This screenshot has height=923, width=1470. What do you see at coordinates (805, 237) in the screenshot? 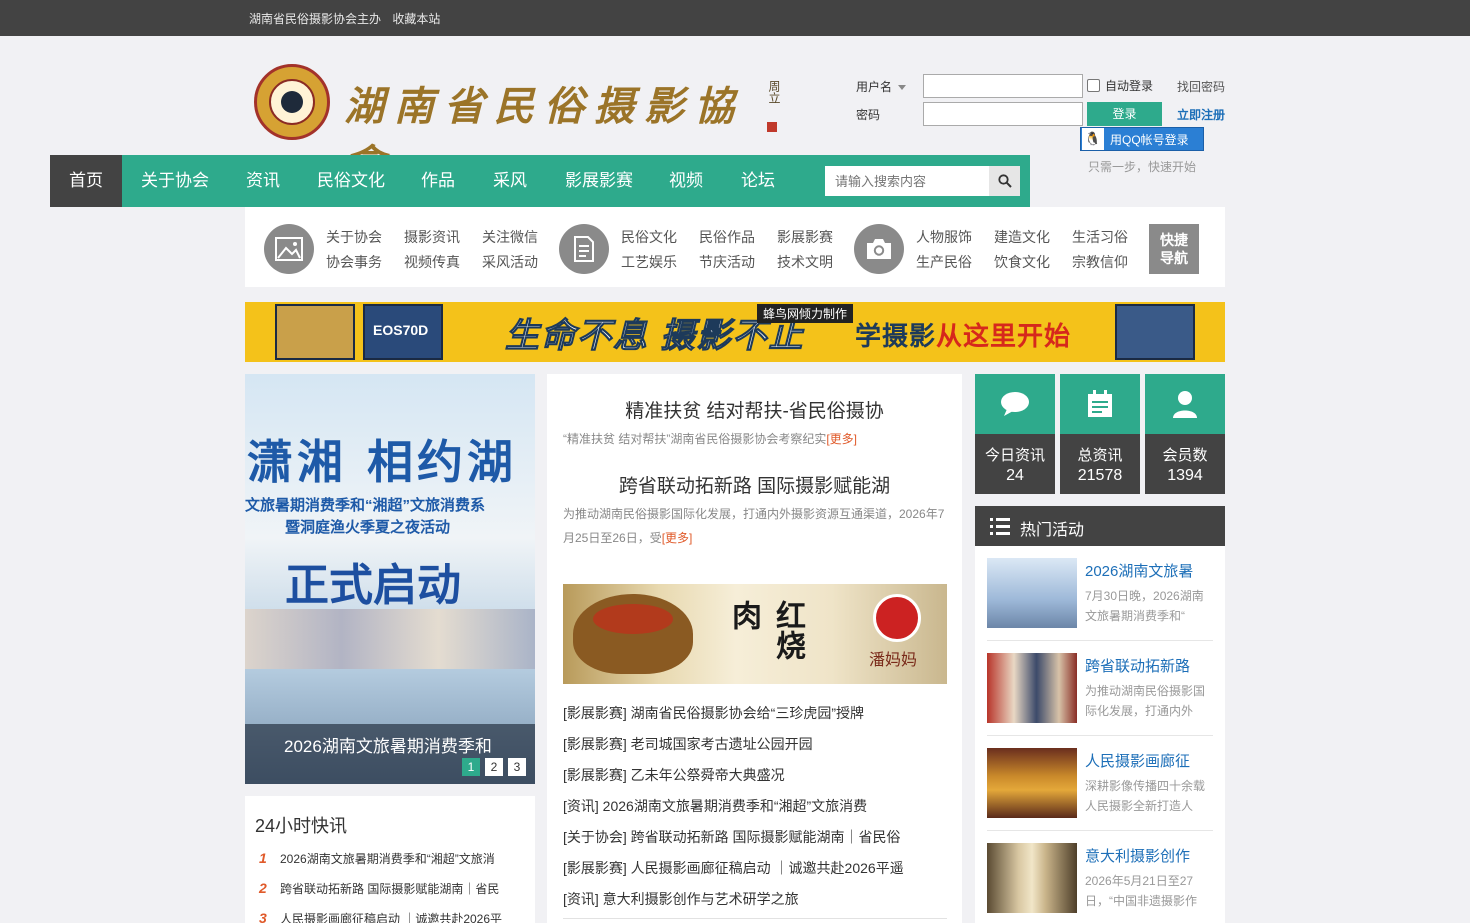
I see `quick-link-exhibitions: 影展影赛` at bounding box center [805, 237].